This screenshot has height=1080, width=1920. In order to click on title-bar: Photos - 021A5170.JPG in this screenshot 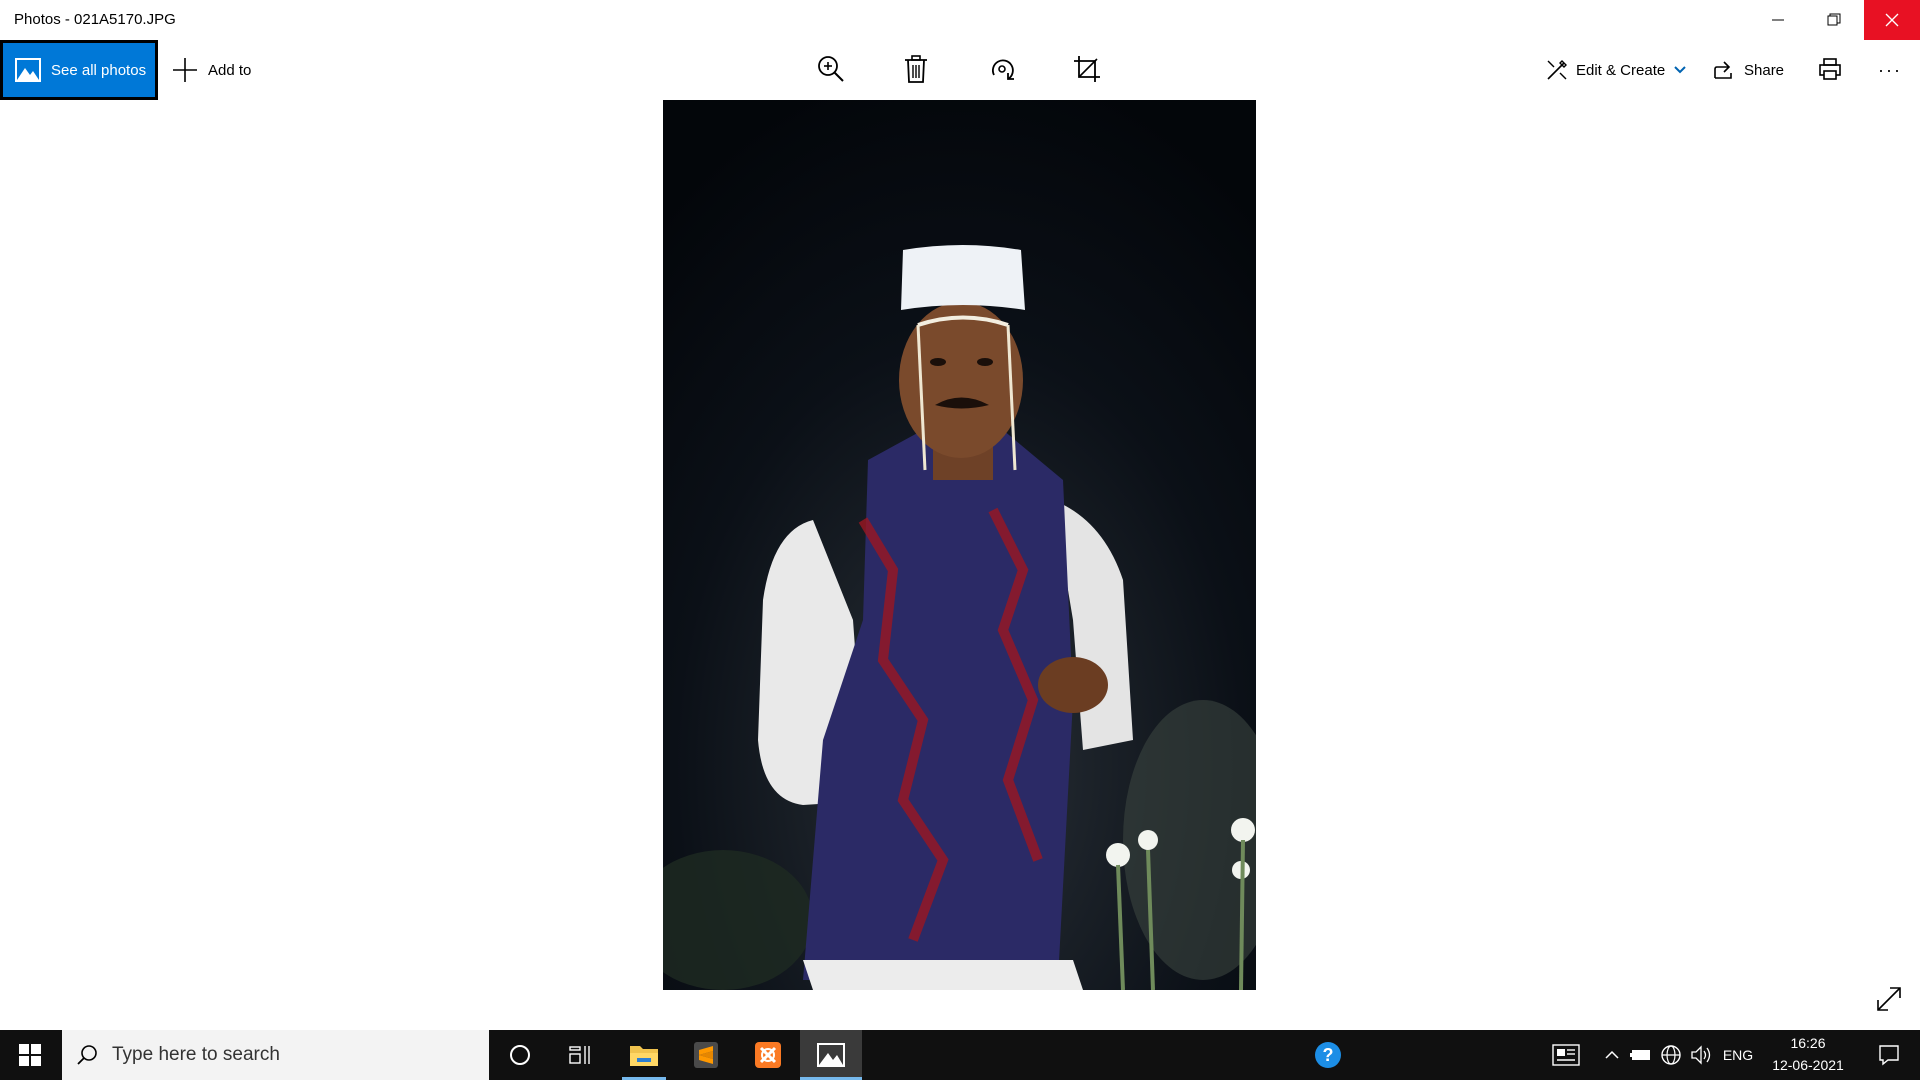, I will do `click(960, 20)`.